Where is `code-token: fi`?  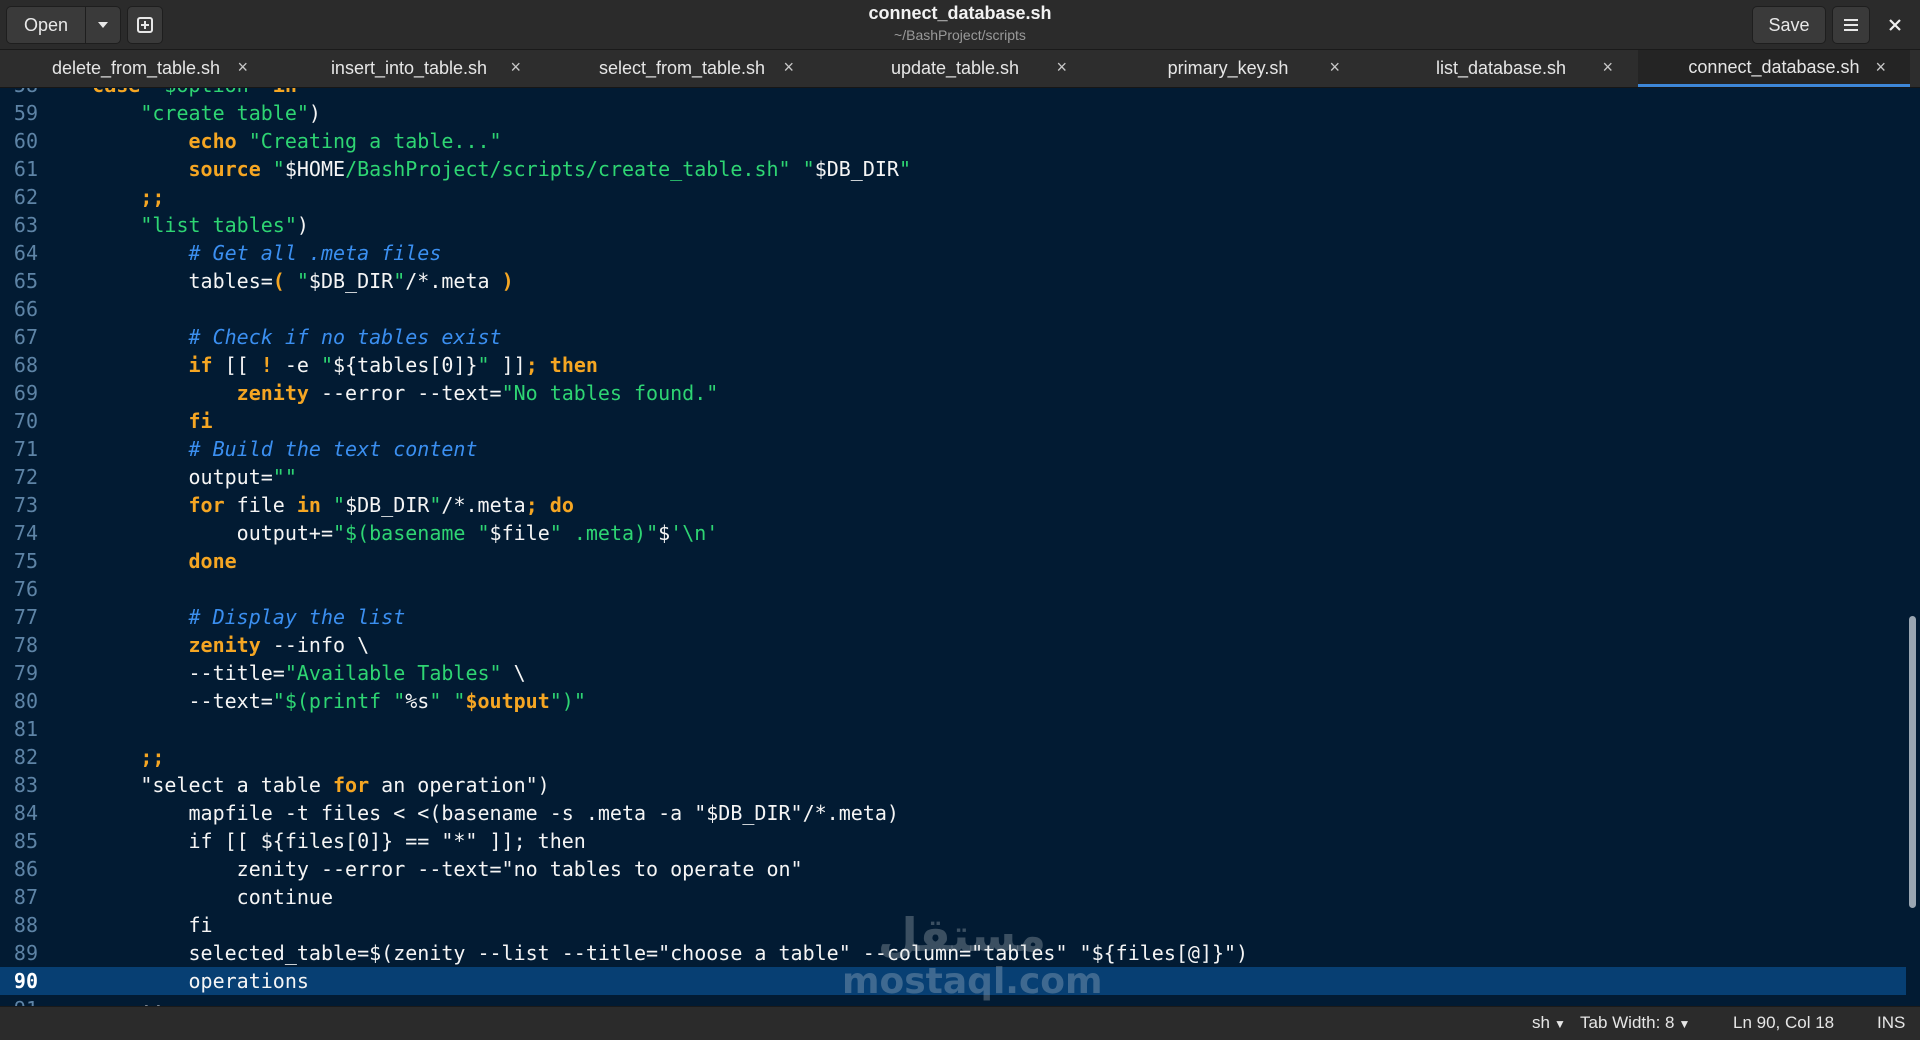 code-token: fi is located at coordinates (200, 421).